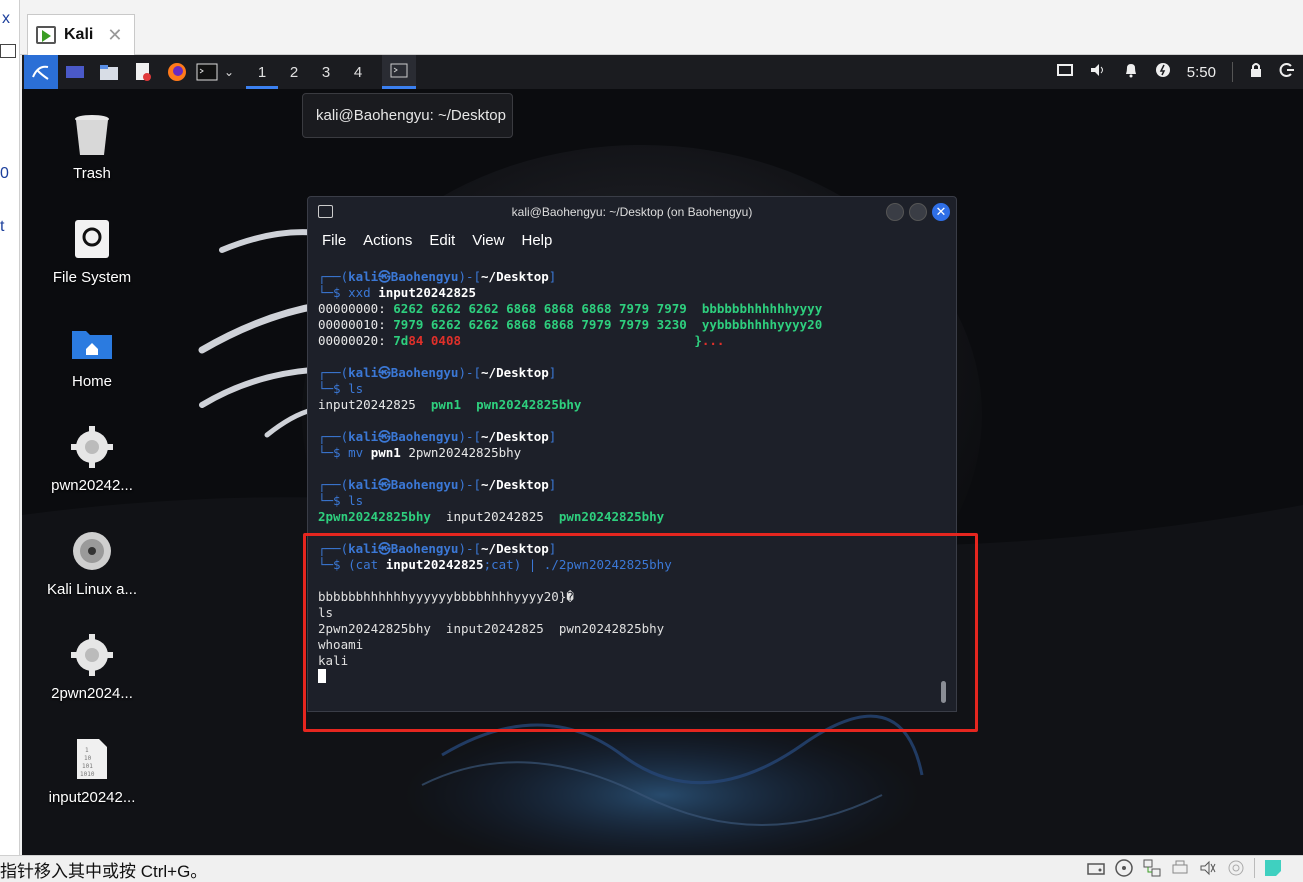 The width and height of the screenshot is (1303, 882). Describe the element at coordinates (1273, 868) in the screenshot. I see `notes-icon` at that location.